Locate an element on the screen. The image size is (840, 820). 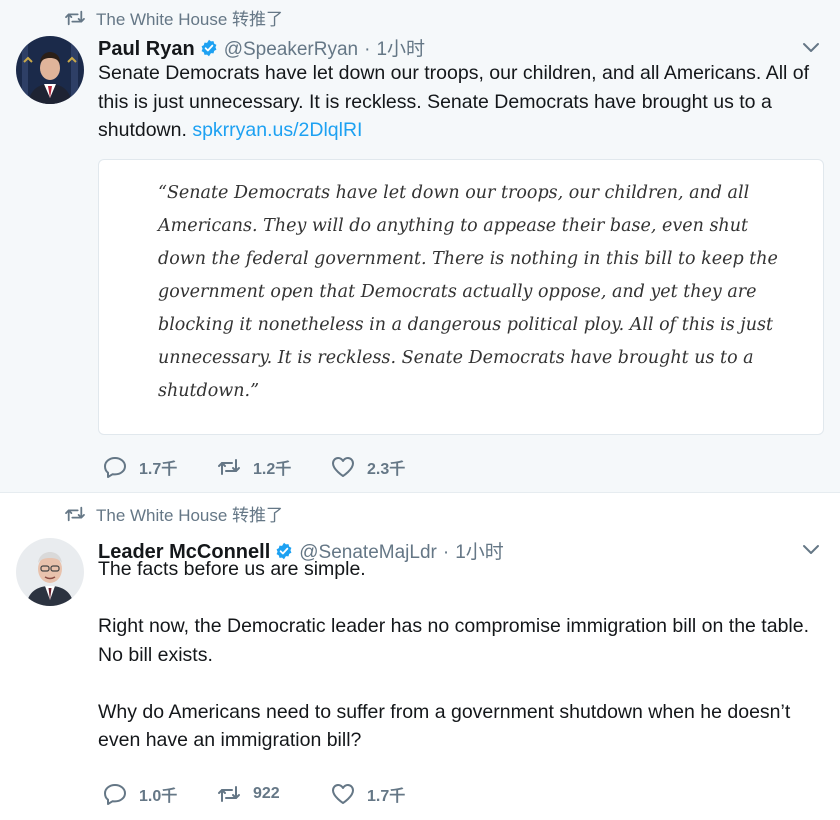
retweet-button: 1.2千 is located at coordinates (274, 467).